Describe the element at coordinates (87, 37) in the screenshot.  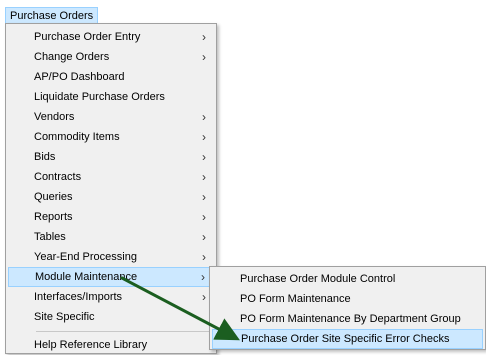
I see `menu-item-label: Purchase Order Entry` at that location.